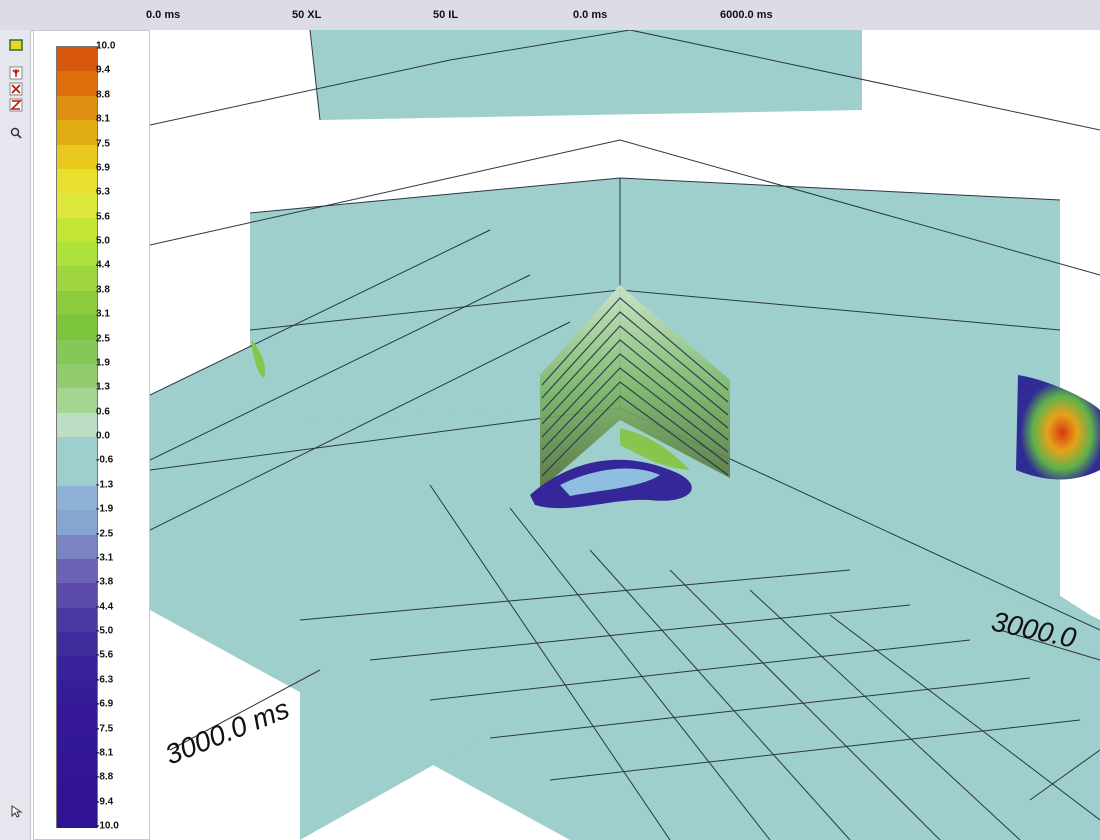 This screenshot has height=840, width=1100. Describe the element at coordinates (105, 680) in the screenshot. I see `color-scale-tick: -6.3` at that location.